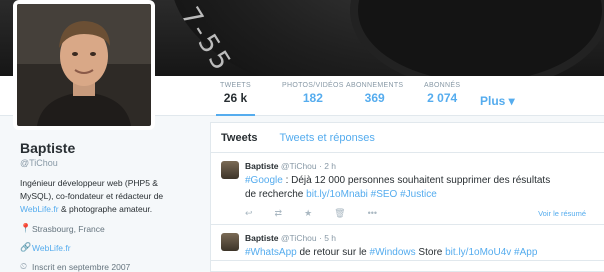 The width and height of the screenshot is (604, 272). I want to click on bio-text: MySQL), co-fondateur et rédacteur de, so click(92, 196).